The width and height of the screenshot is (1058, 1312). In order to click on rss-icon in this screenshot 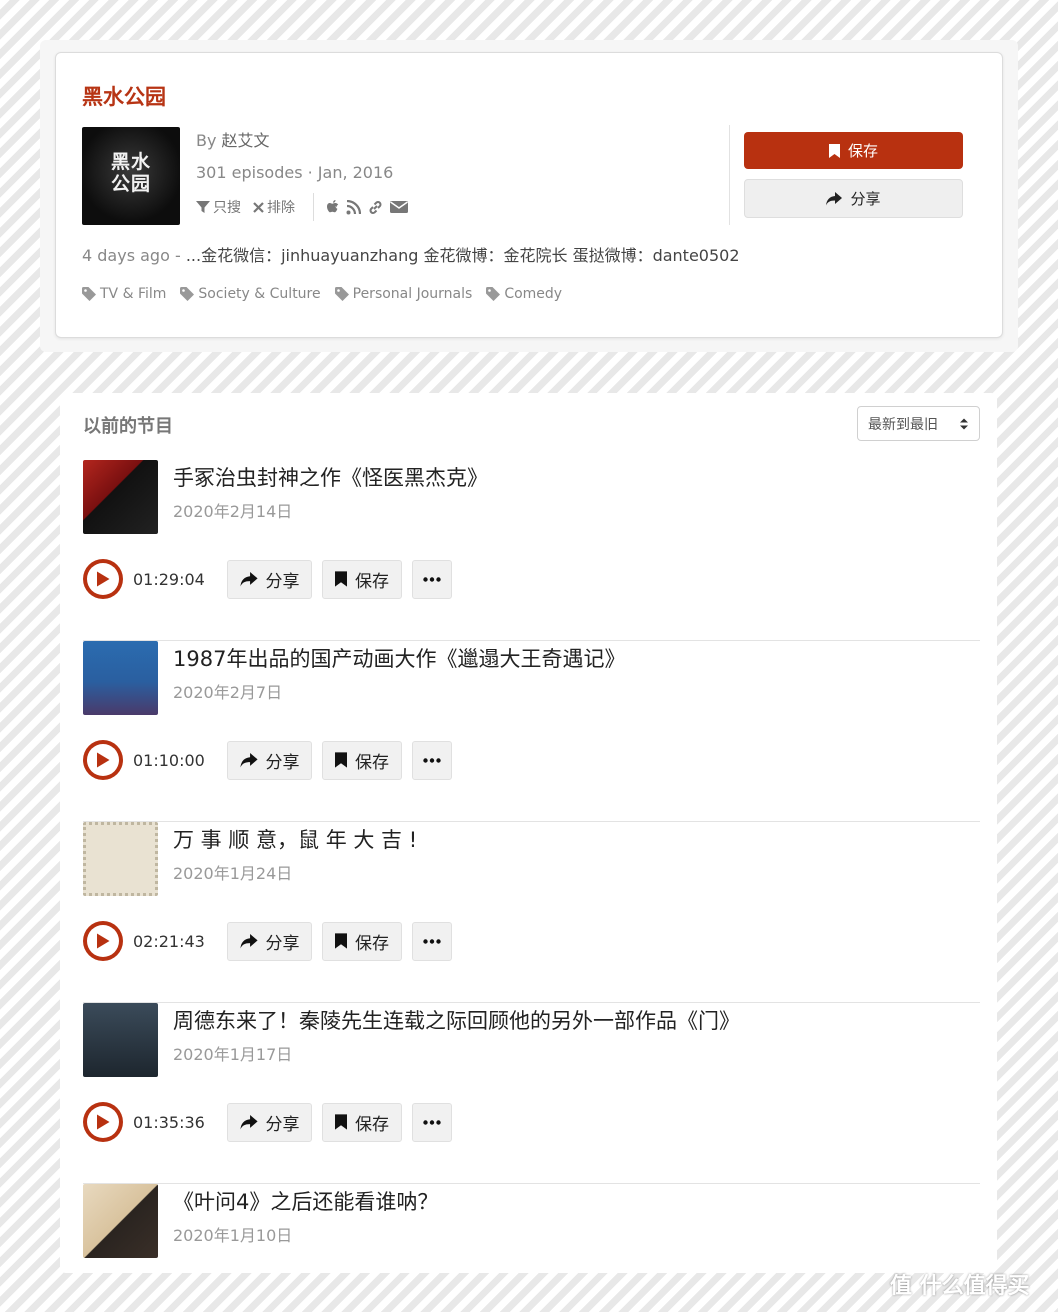, I will do `click(353, 207)`.